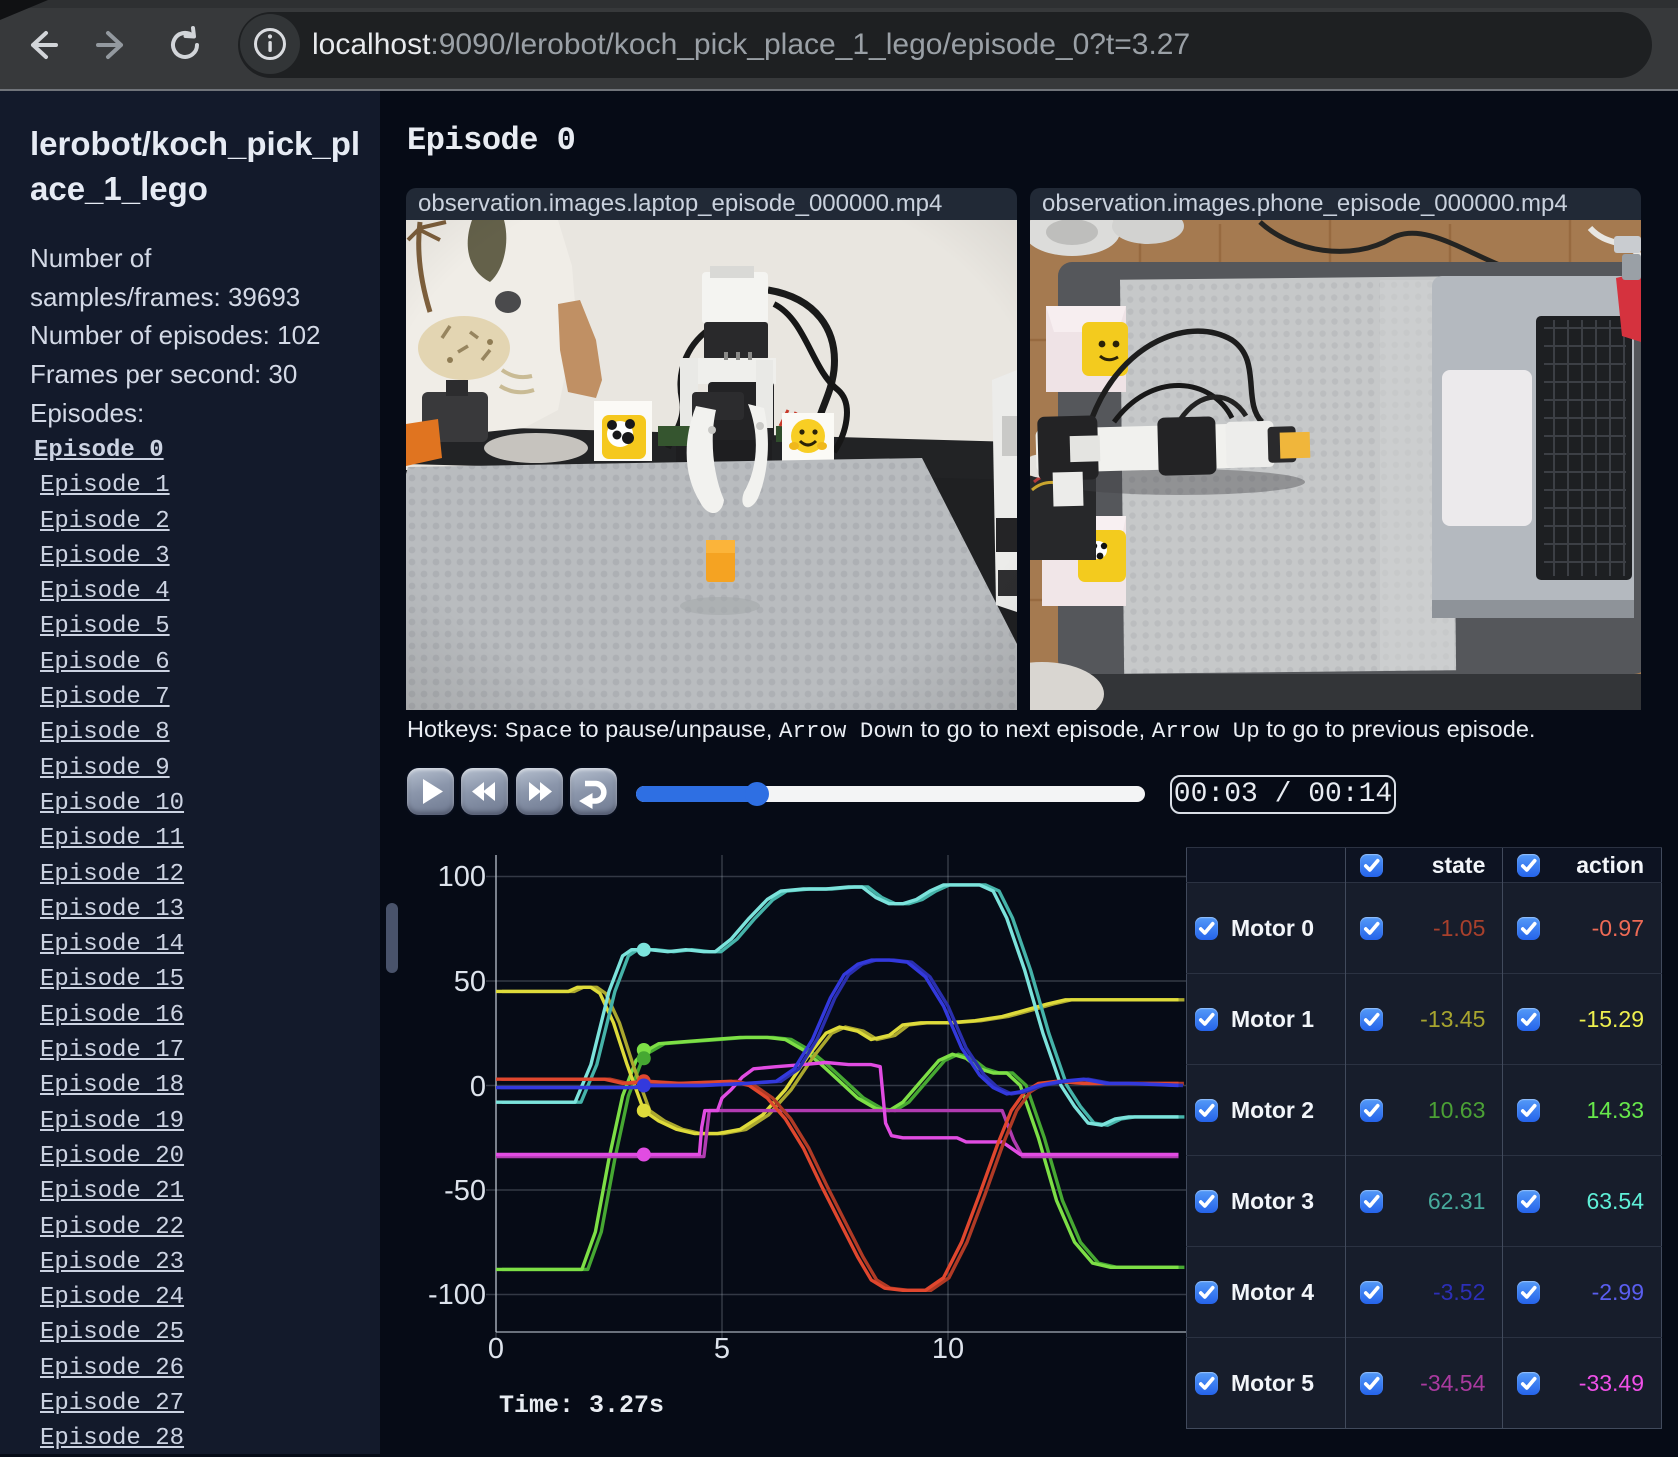 The height and width of the screenshot is (1457, 1678). I want to click on svg-text: 100, so click(462, 877).